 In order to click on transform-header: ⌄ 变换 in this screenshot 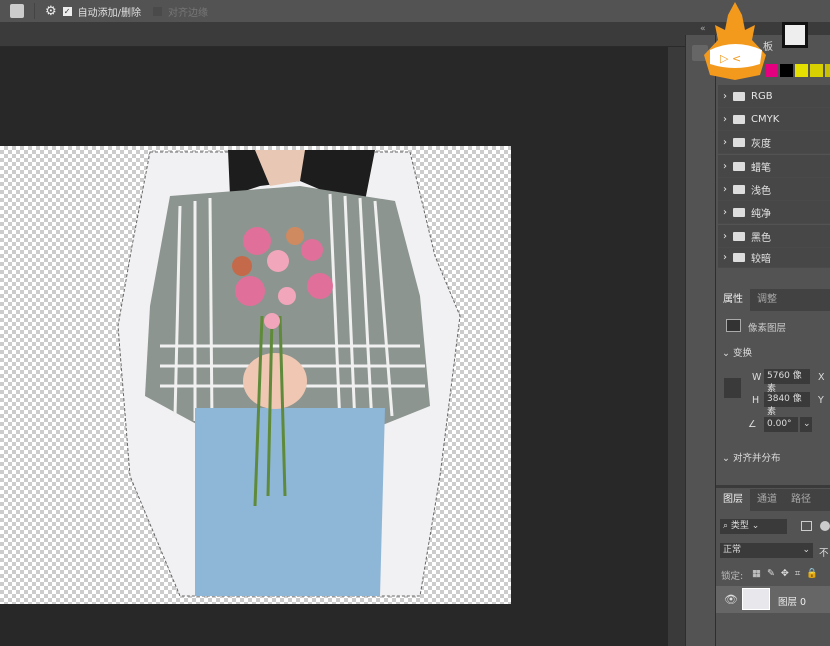, I will do `click(737, 352)`.